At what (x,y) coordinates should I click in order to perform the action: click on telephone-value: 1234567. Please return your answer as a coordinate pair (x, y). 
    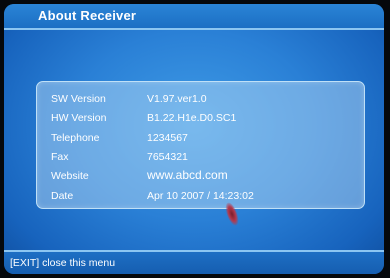
    Looking at the image, I should click on (167, 138).